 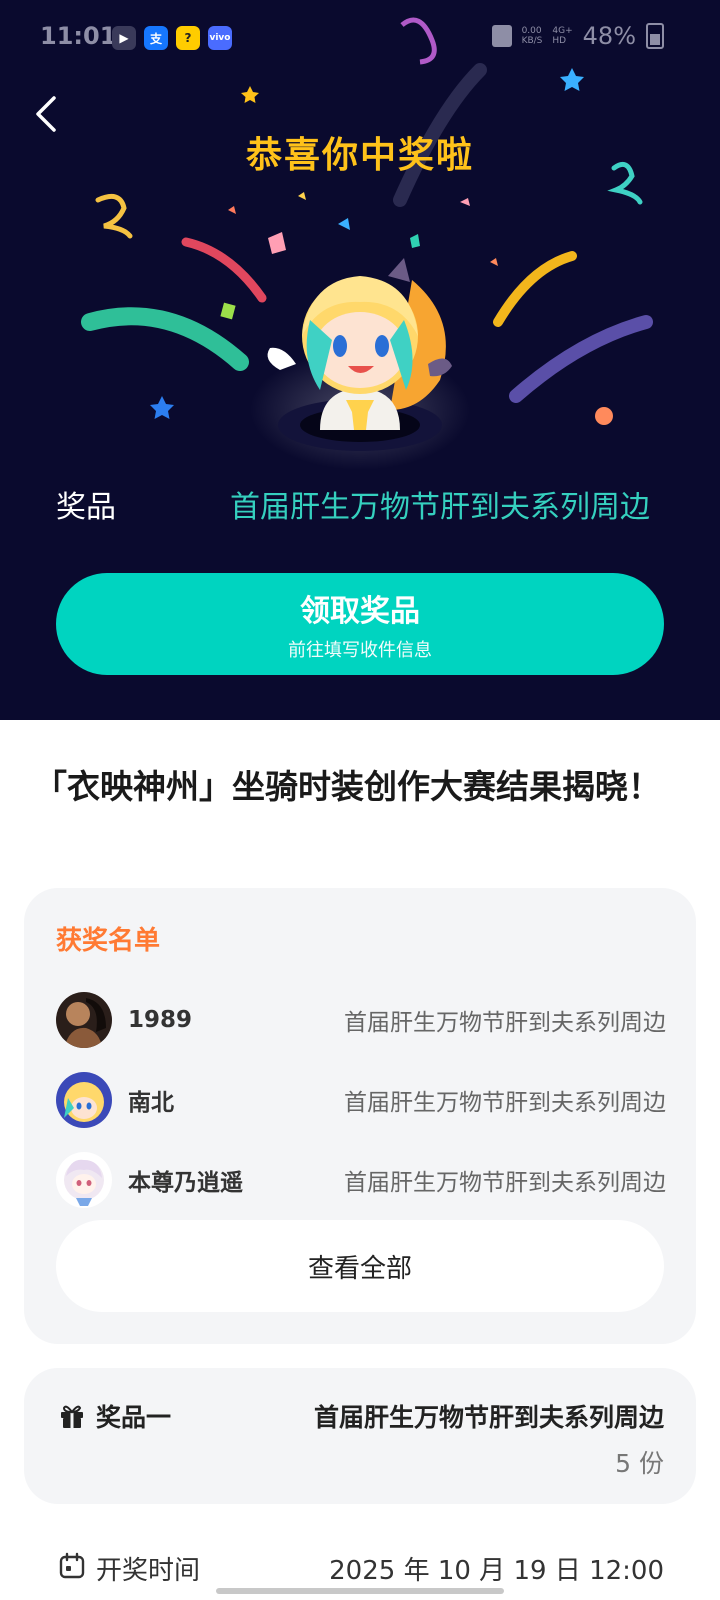 I want to click on prize-quantity: 5 份, so click(x=639, y=1463).